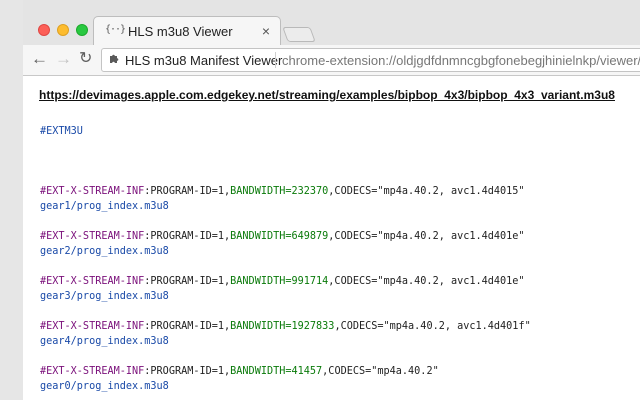  What do you see at coordinates (276, 371) in the screenshot?
I see `stream-bandwidth: BANDWIDTH=41457` at bounding box center [276, 371].